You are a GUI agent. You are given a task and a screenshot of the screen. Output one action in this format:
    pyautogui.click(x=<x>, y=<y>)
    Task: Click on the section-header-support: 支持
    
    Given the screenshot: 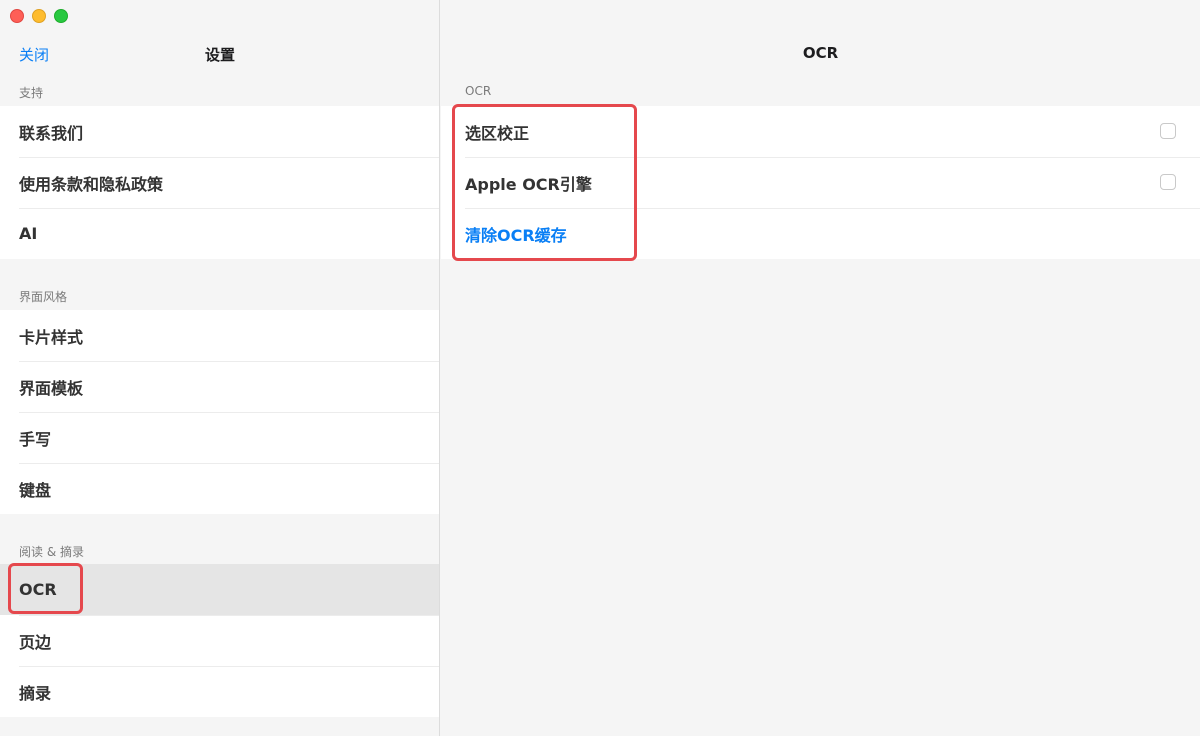 What is the action you would take?
    pyautogui.click(x=31, y=93)
    